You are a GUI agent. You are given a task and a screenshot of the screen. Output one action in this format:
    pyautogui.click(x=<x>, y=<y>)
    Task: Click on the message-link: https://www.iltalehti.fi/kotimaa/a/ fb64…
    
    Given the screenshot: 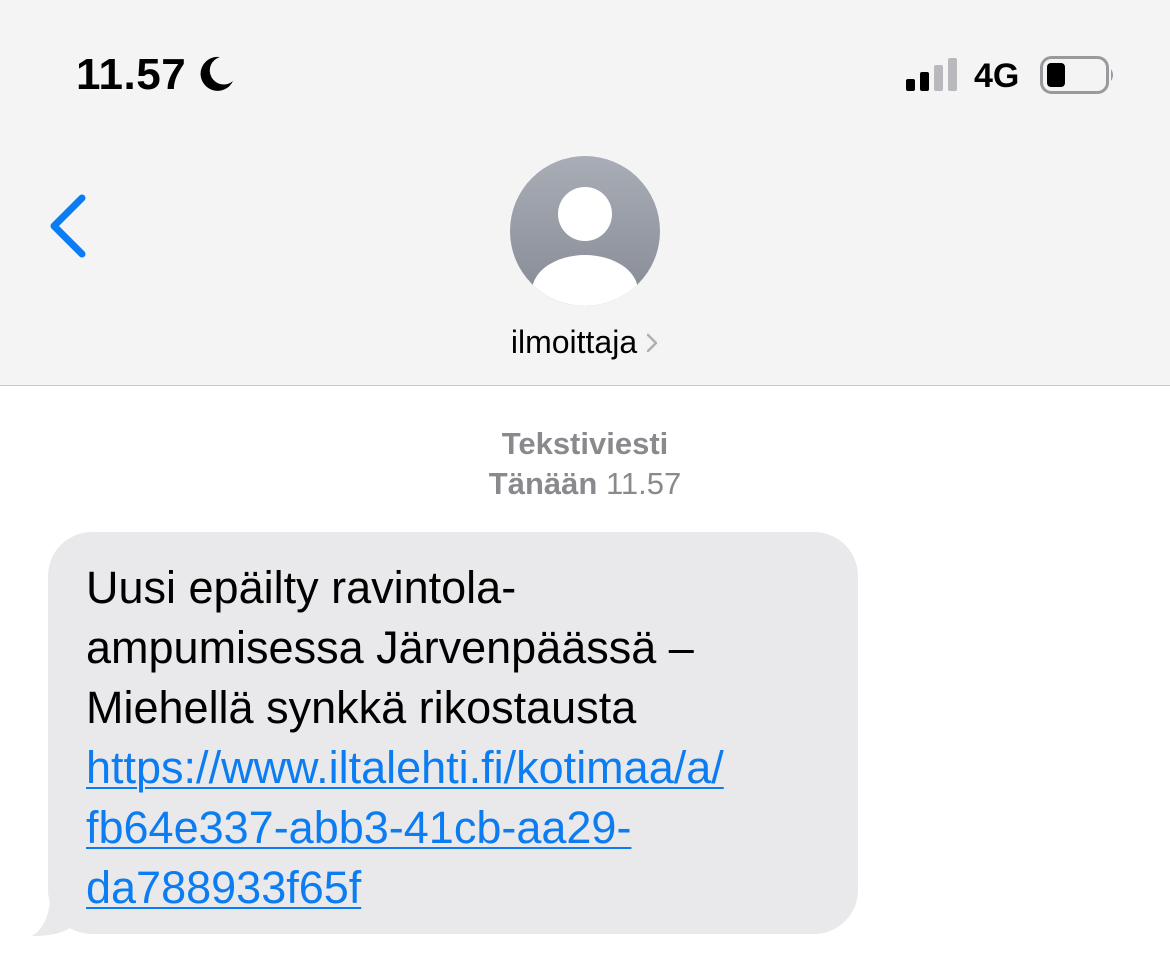 What is the action you would take?
    pyautogui.click(x=466, y=828)
    